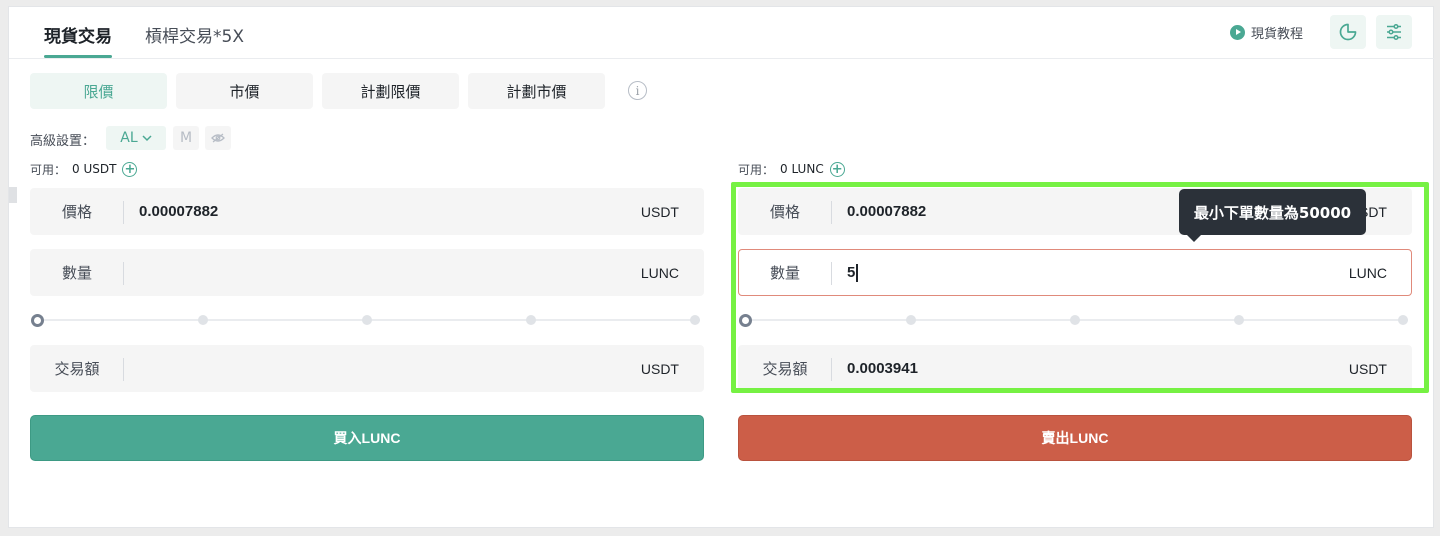 The height and width of the screenshot is (536, 1440). Describe the element at coordinates (367, 211) in the screenshot. I see `buy-price-field: 價格 0.00007882 USDT` at that location.